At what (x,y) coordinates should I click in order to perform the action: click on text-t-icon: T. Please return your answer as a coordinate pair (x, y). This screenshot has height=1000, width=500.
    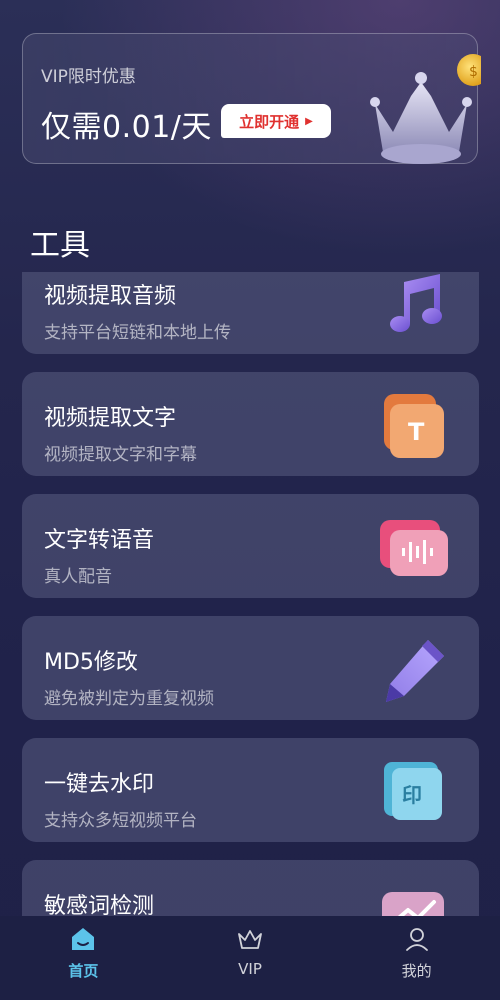
    Looking at the image, I should click on (414, 426).